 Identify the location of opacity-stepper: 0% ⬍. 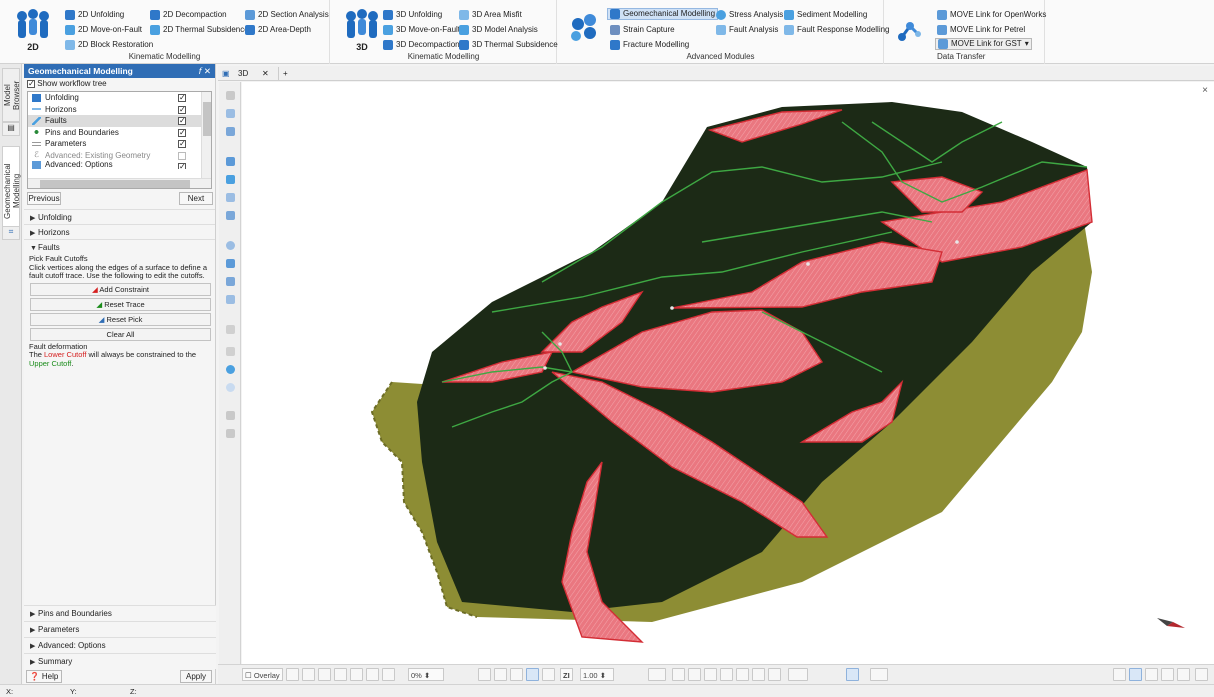
(426, 674).